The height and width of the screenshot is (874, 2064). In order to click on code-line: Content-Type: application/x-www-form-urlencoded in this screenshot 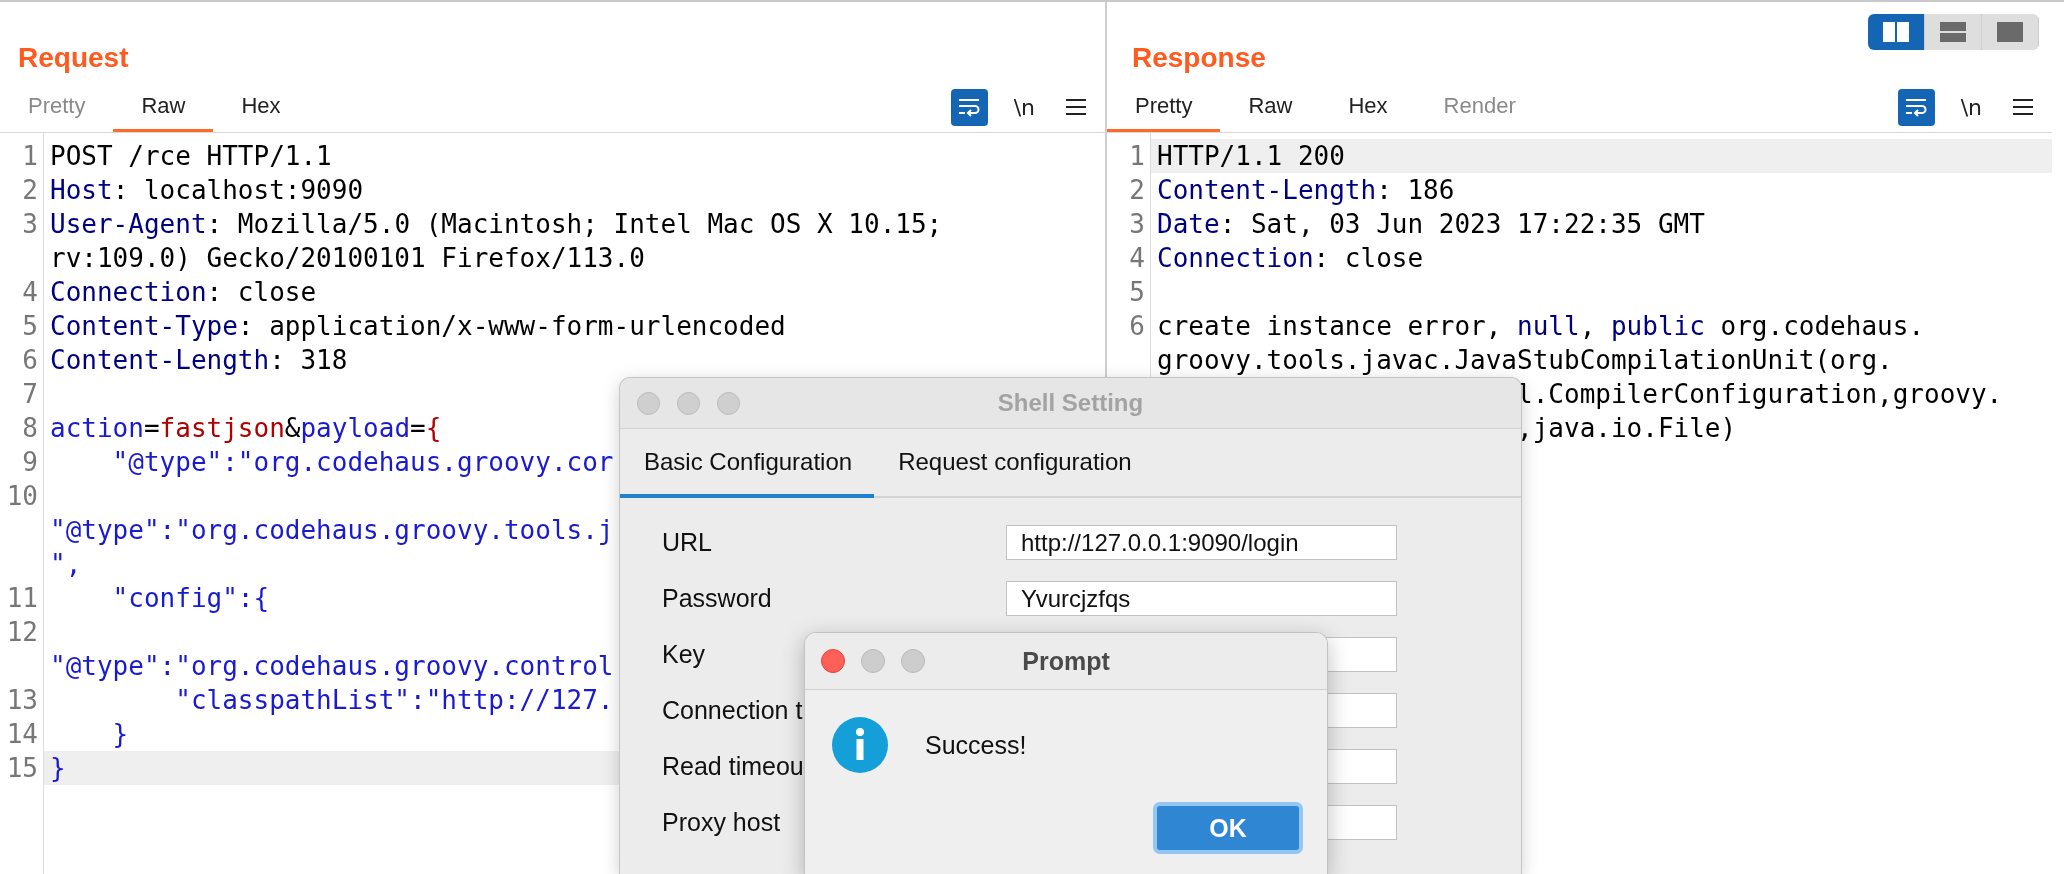, I will do `click(418, 326)`.